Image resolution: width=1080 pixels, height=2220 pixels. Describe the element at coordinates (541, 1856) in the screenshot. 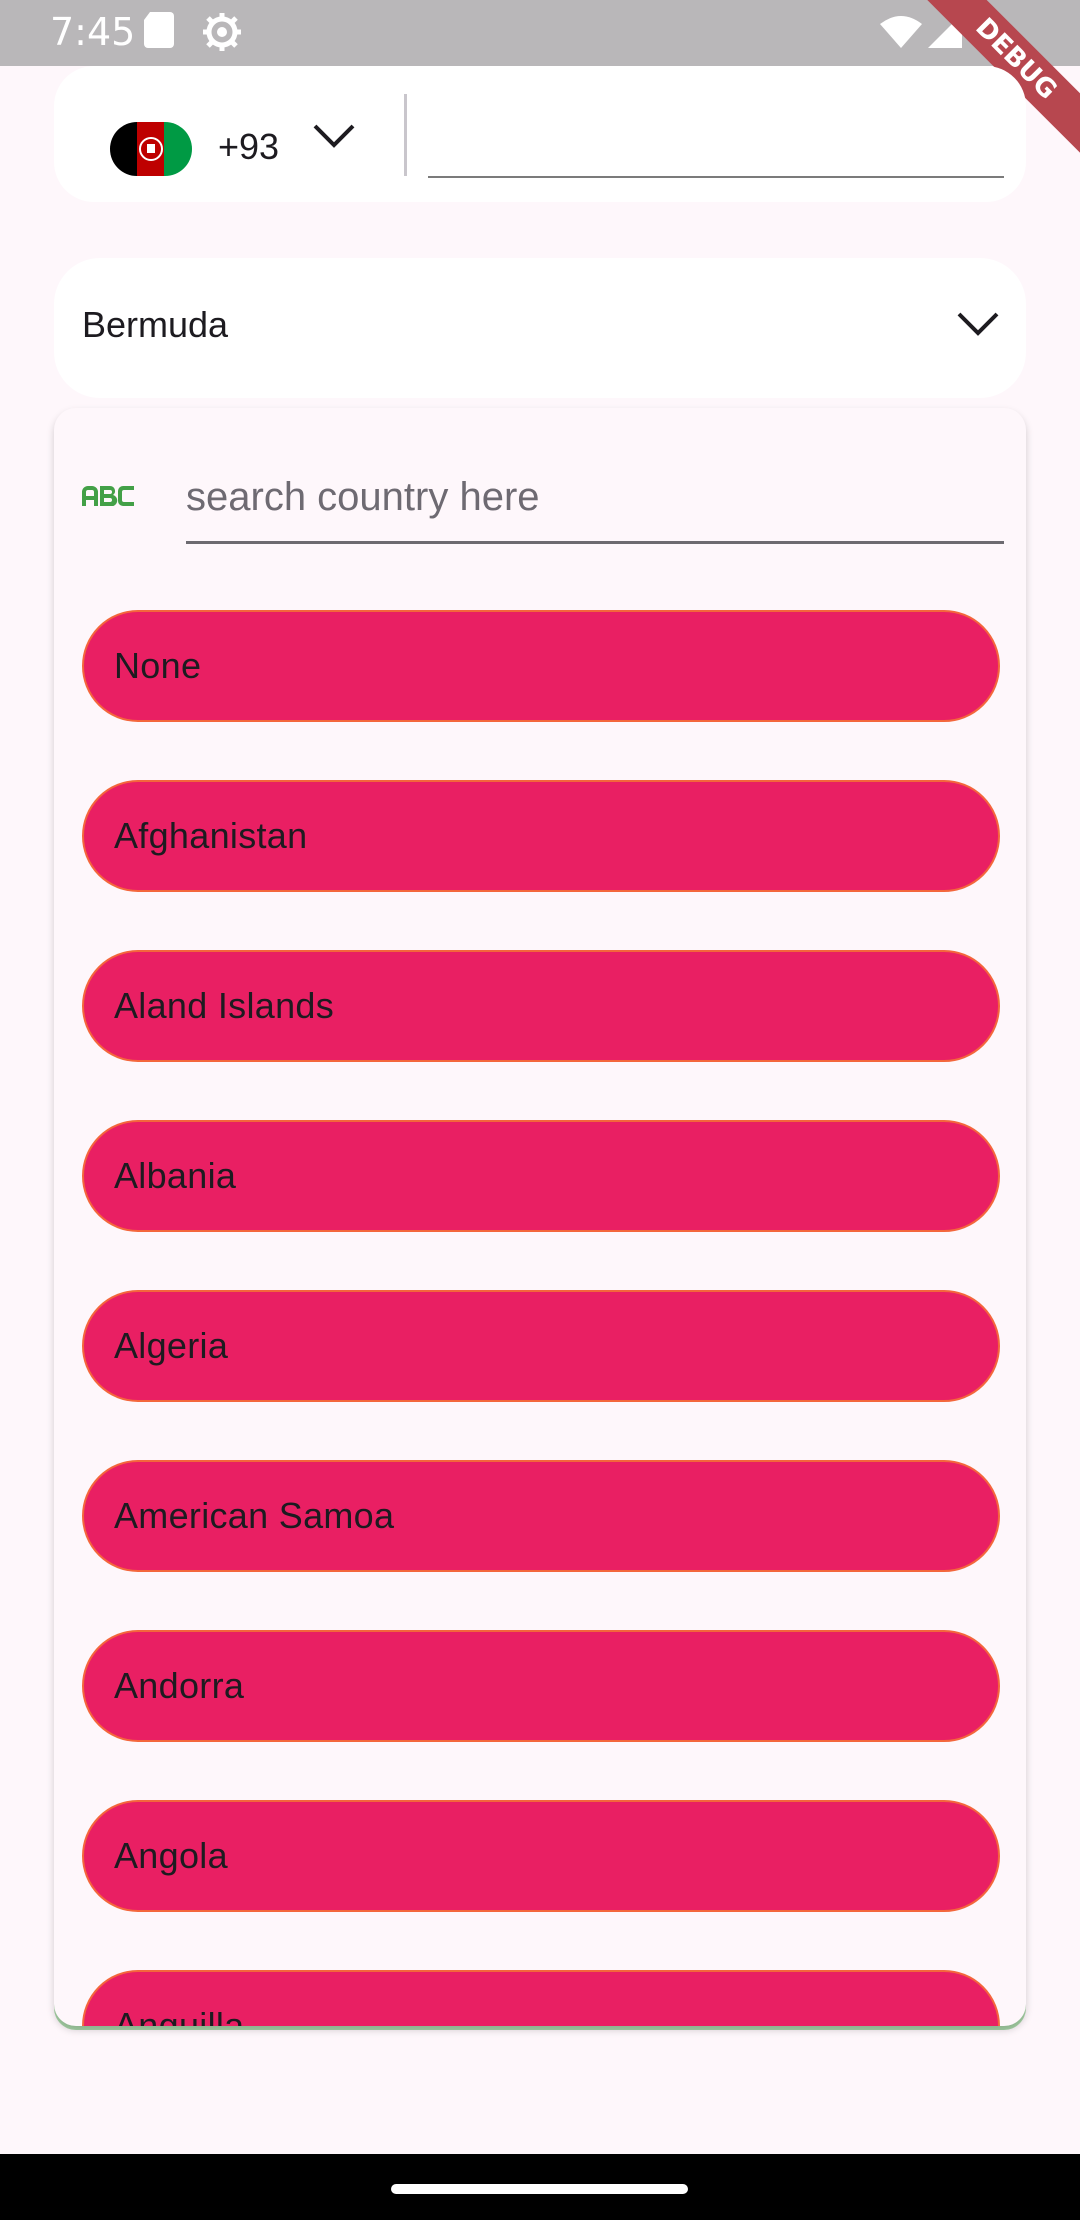

I see `list-item: Angola` at that location.